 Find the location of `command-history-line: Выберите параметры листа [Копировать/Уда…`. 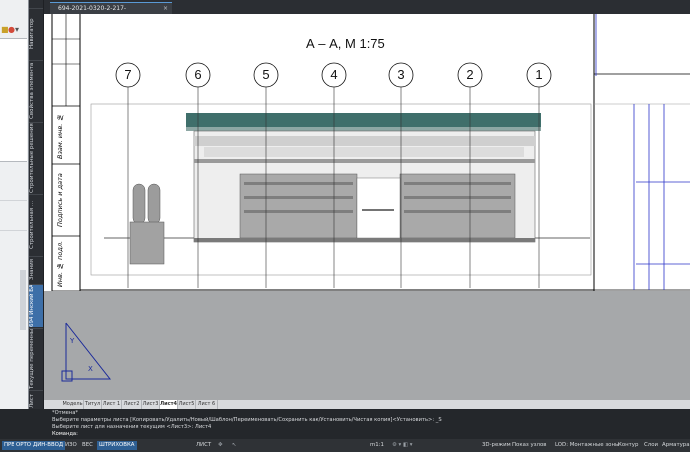

command-history-line: Выберите параметры листа [Копировать/Уда… is located at coordinates (247, 420).